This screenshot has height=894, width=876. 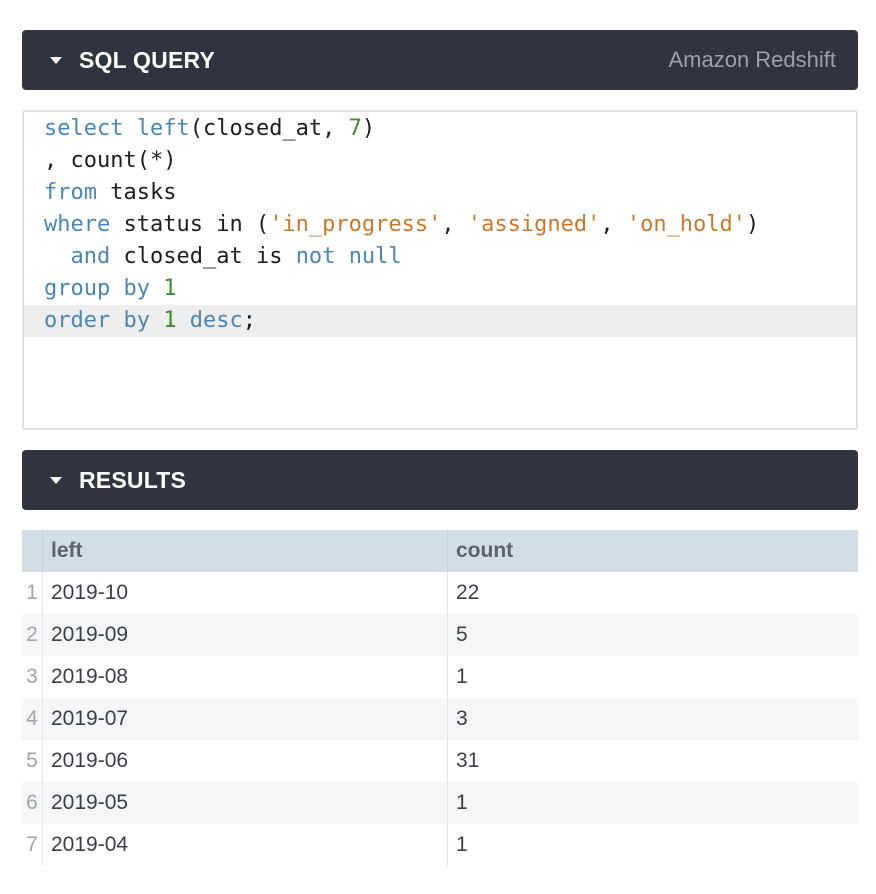 I want to click on code-token: (closed_at,, so click(x=269, y=128).